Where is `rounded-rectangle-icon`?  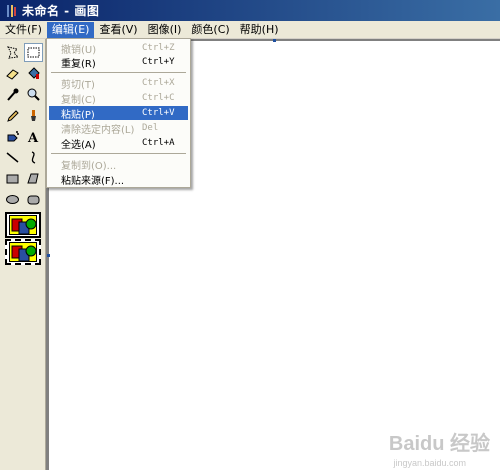 rounded-rectangle-icon is located at coordinates (33, 199).